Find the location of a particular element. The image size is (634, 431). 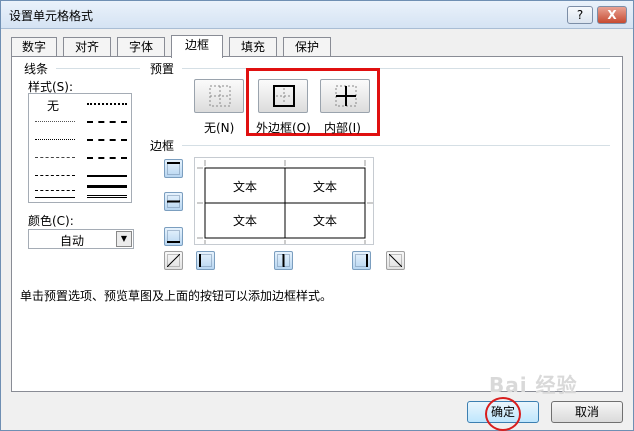

border-vertical-icon is located at coordinates (283, 260).